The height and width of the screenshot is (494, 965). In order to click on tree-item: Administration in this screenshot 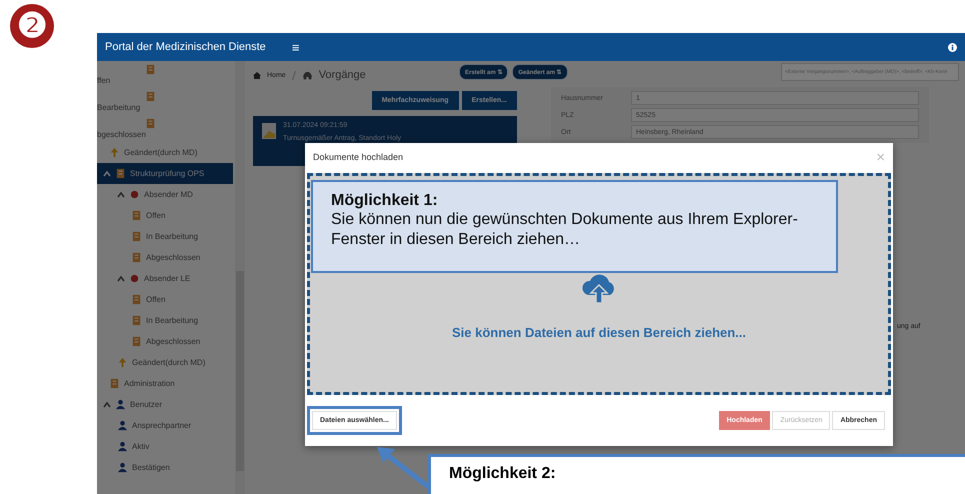, I will do `click(165, 383)`.